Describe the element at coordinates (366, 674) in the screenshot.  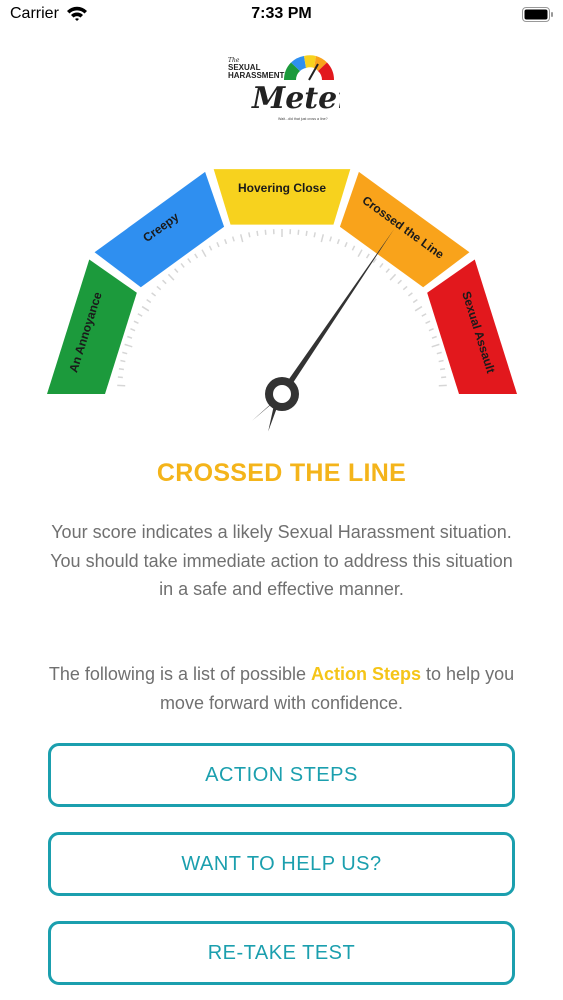
I see `action-steps-link: Action Steps` at that location.